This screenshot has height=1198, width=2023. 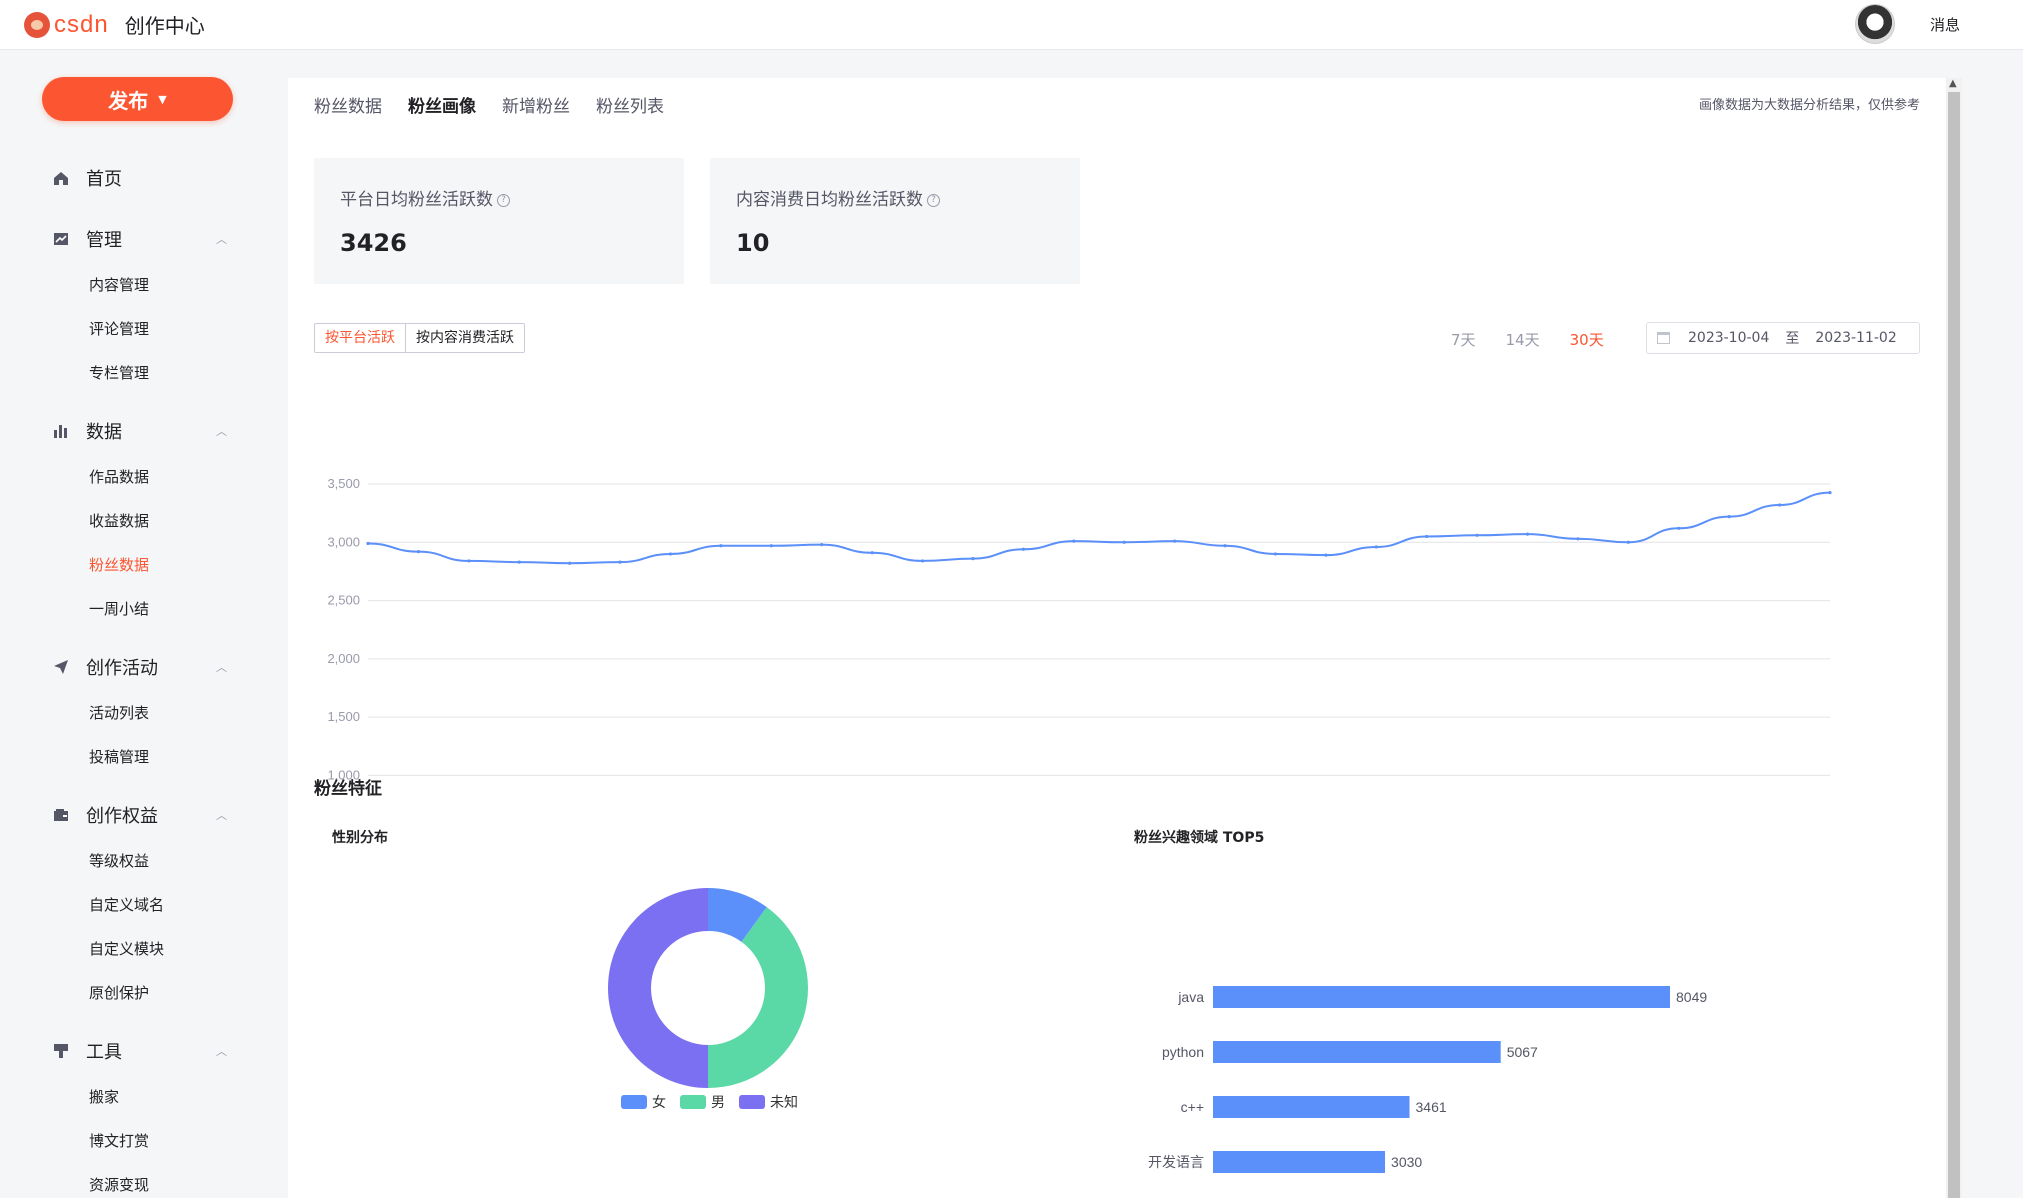 What do you see at coordinates (134, 1051) in the screenshot?
I see `sidebar-group-tools: 工具 ︿` at bounding box center [134, 1051].